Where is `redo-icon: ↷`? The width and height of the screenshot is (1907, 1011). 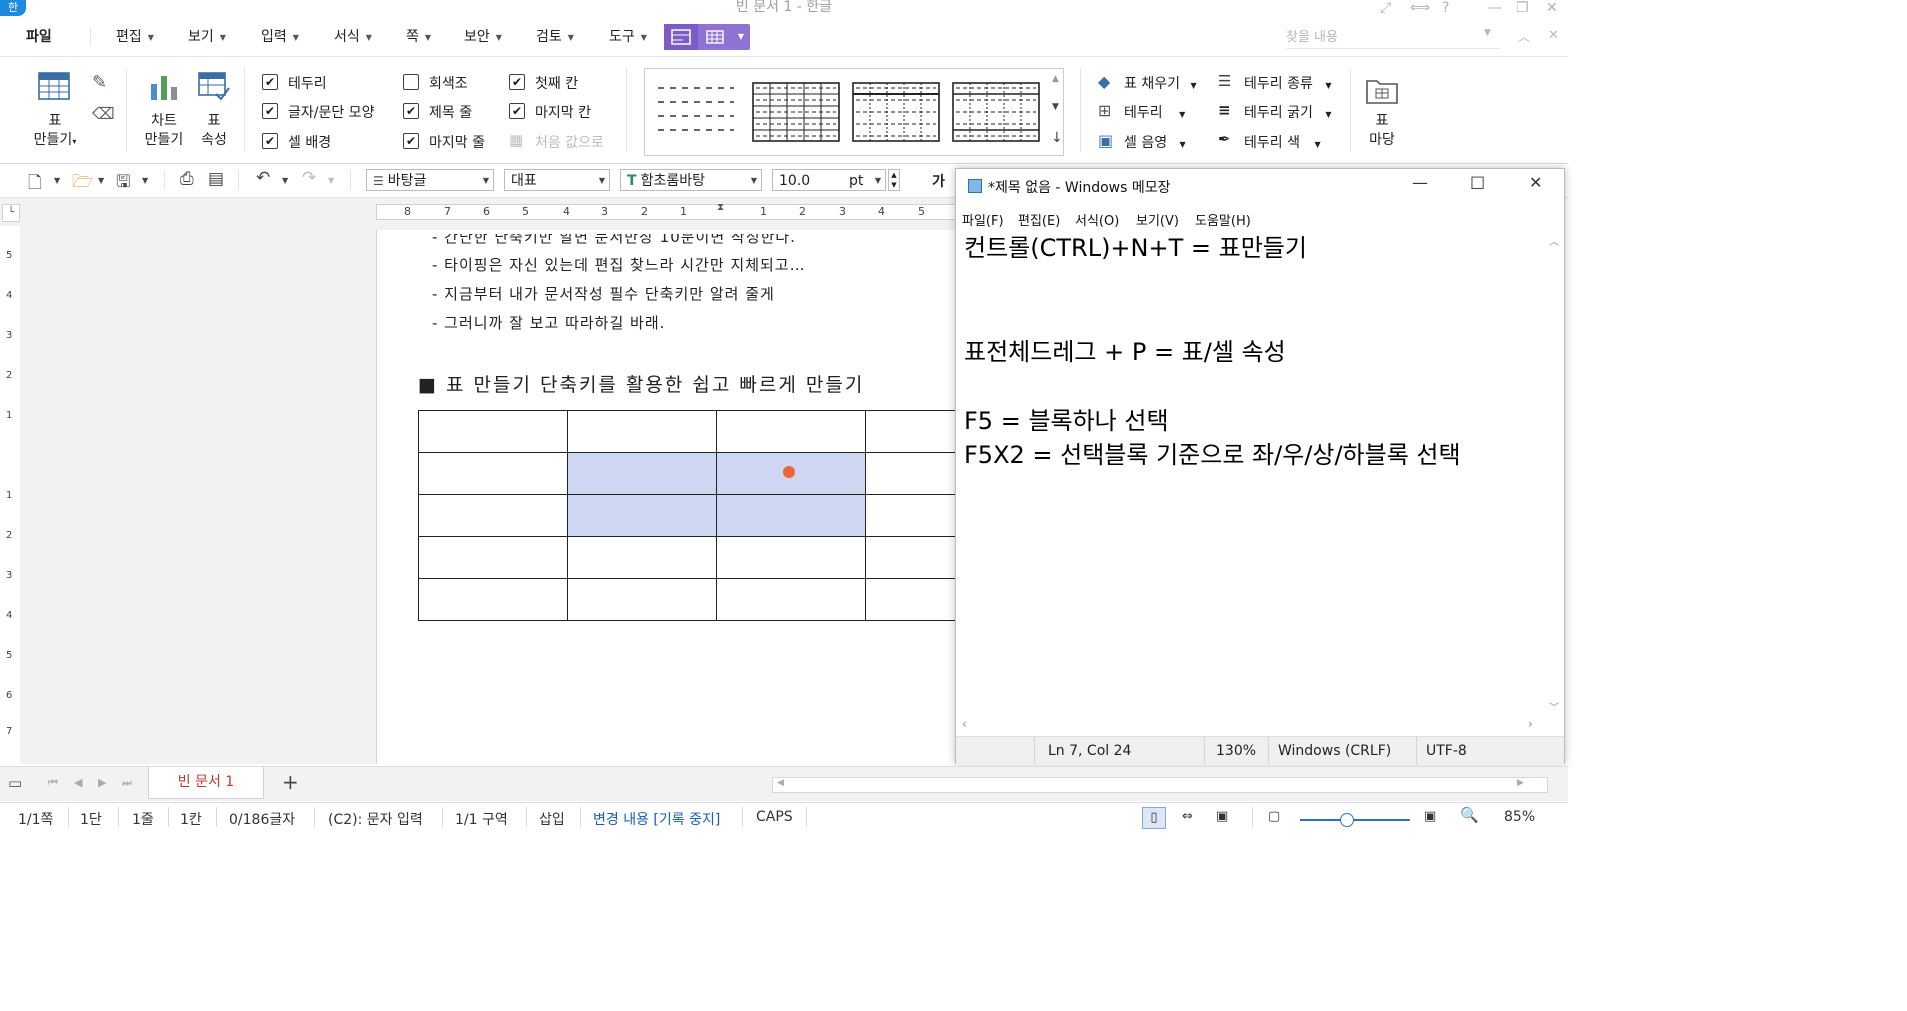
redo-icon: ↷ is located at coordinates (309, 178).